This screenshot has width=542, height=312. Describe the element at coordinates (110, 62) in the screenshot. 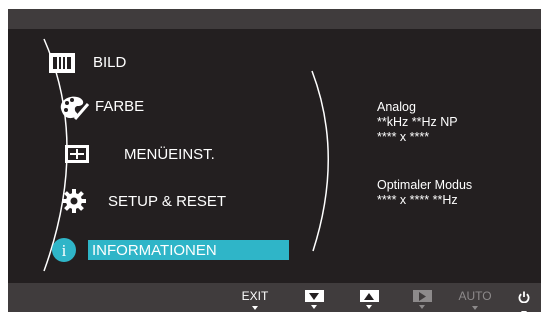

I see `menu-item-label: BILD` at that location.